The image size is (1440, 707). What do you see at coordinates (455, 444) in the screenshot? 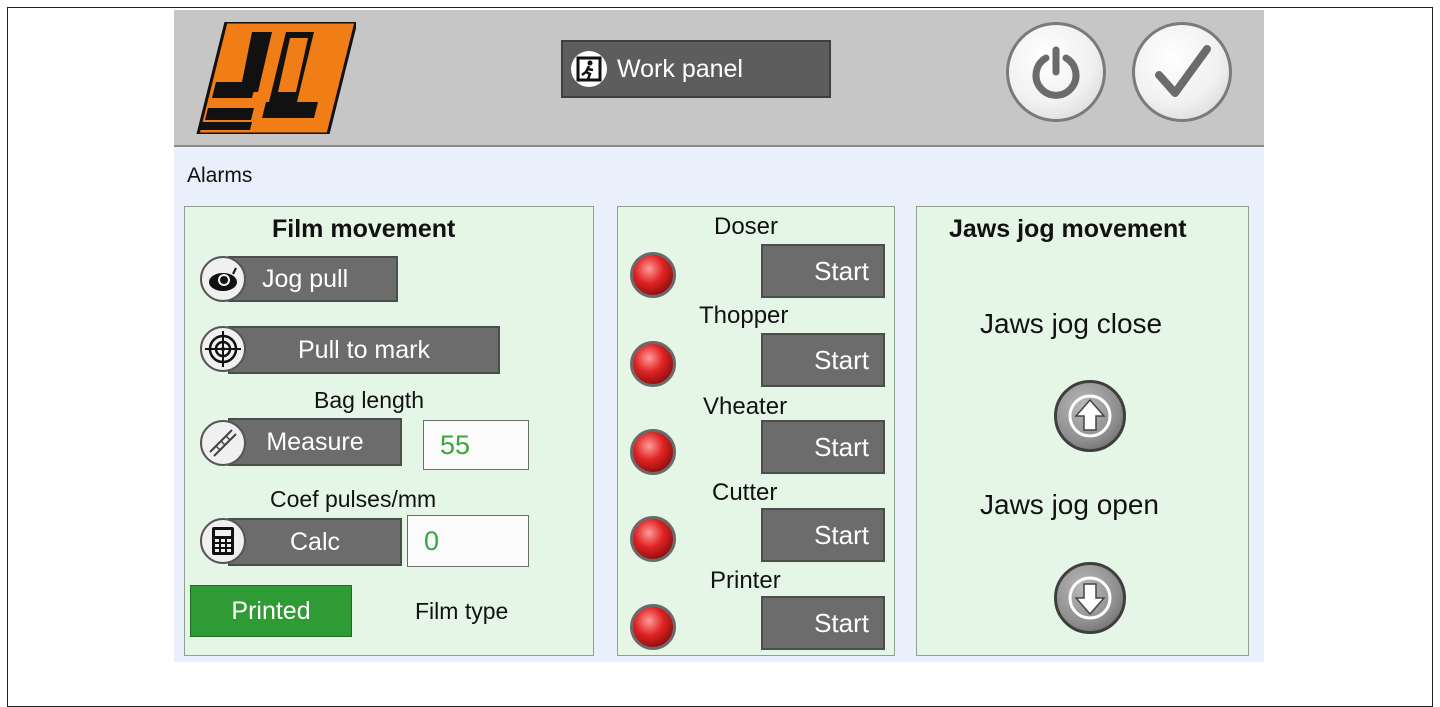
I see `bag-length-value: 55` at bounding box center [455, 444].